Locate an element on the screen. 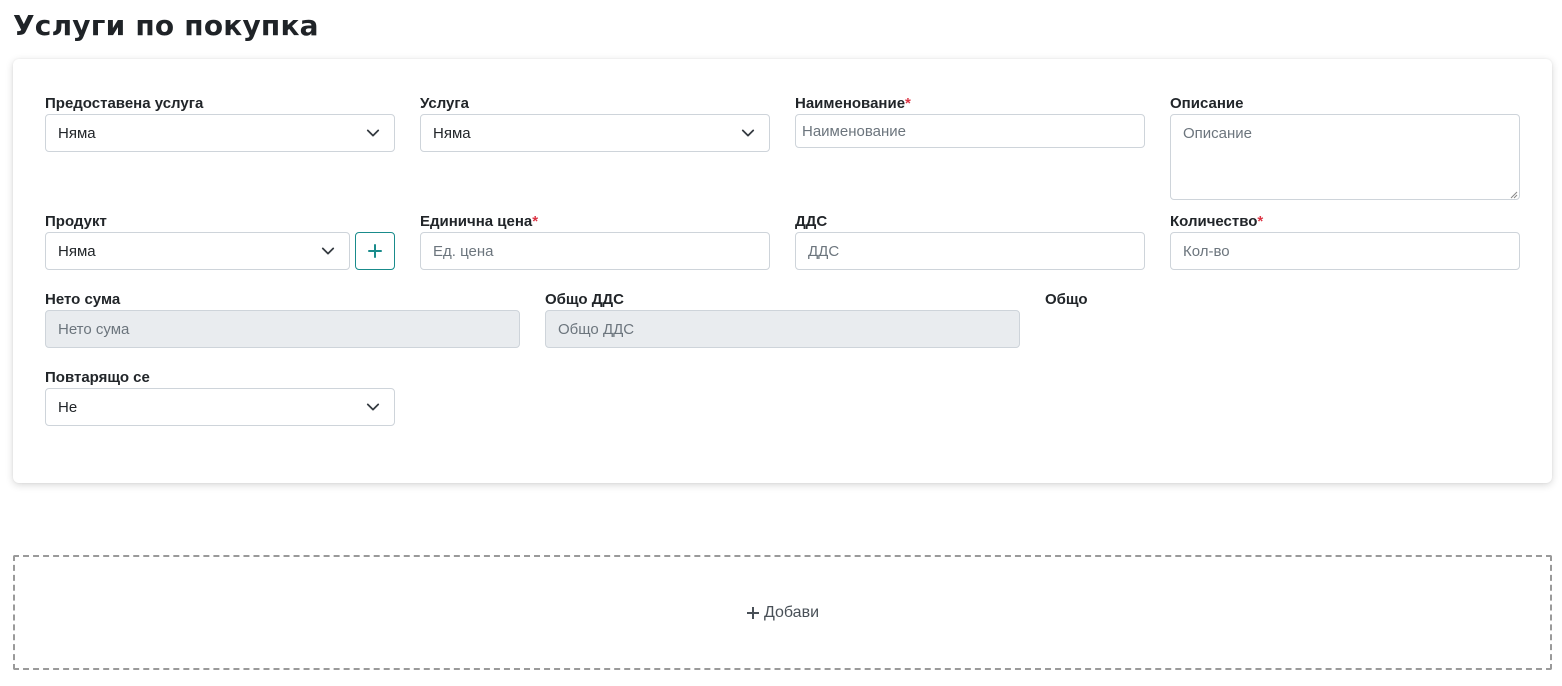 The width and height of the screenshot is (1562, 686). unit-price-input-wrapper is located at coordinates (595, 251).